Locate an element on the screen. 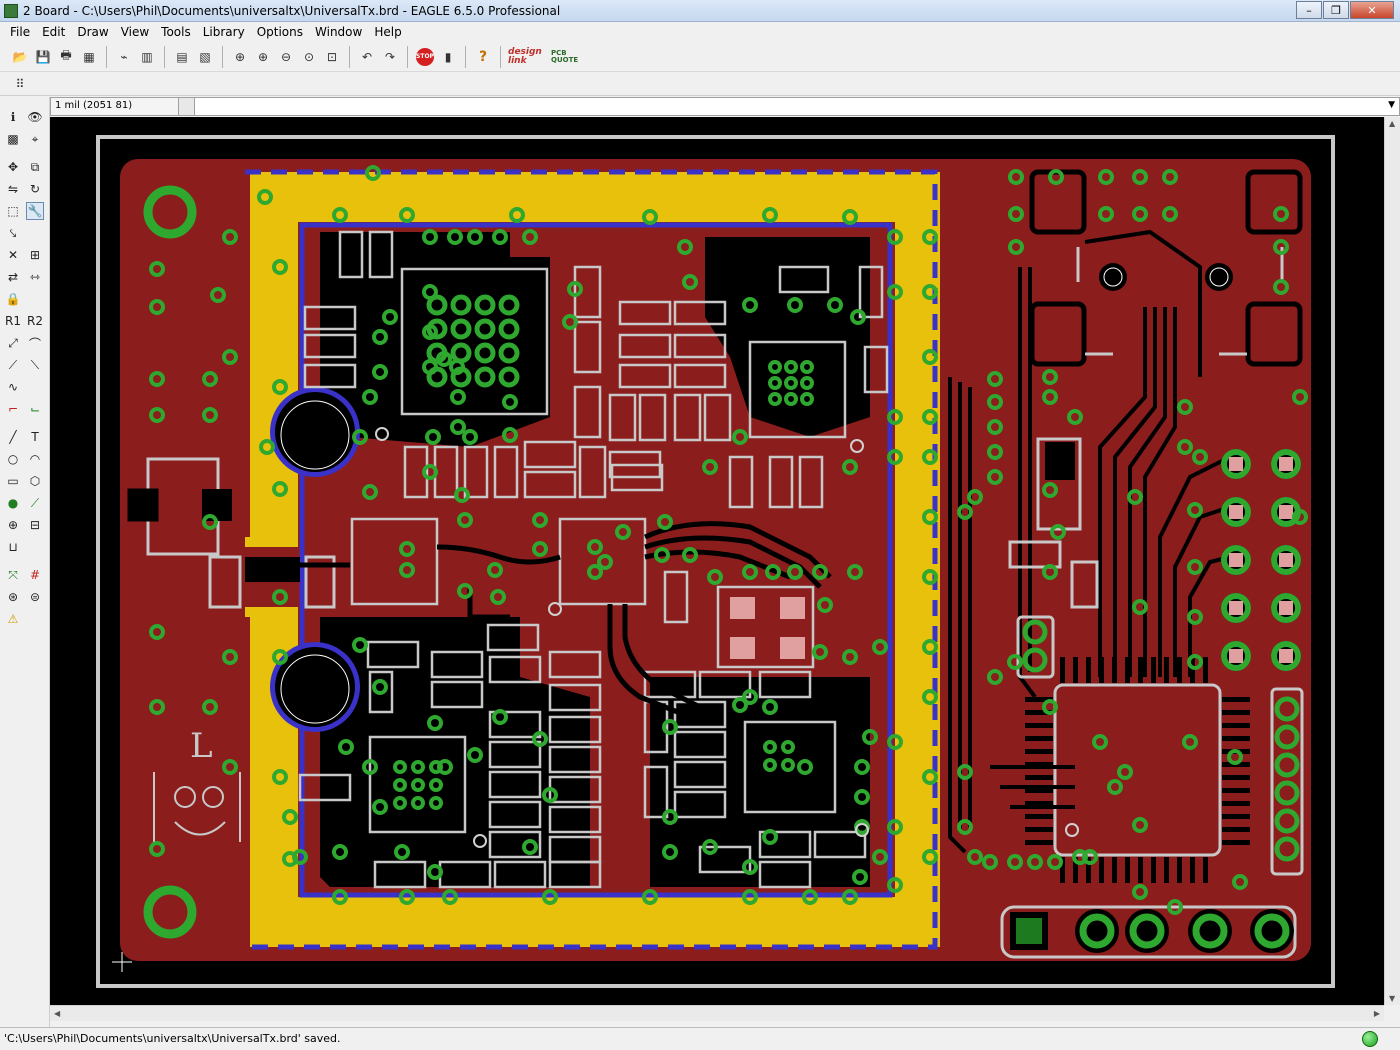  chevron-down-icon: ▼ is located at coordinates (1391, 105).